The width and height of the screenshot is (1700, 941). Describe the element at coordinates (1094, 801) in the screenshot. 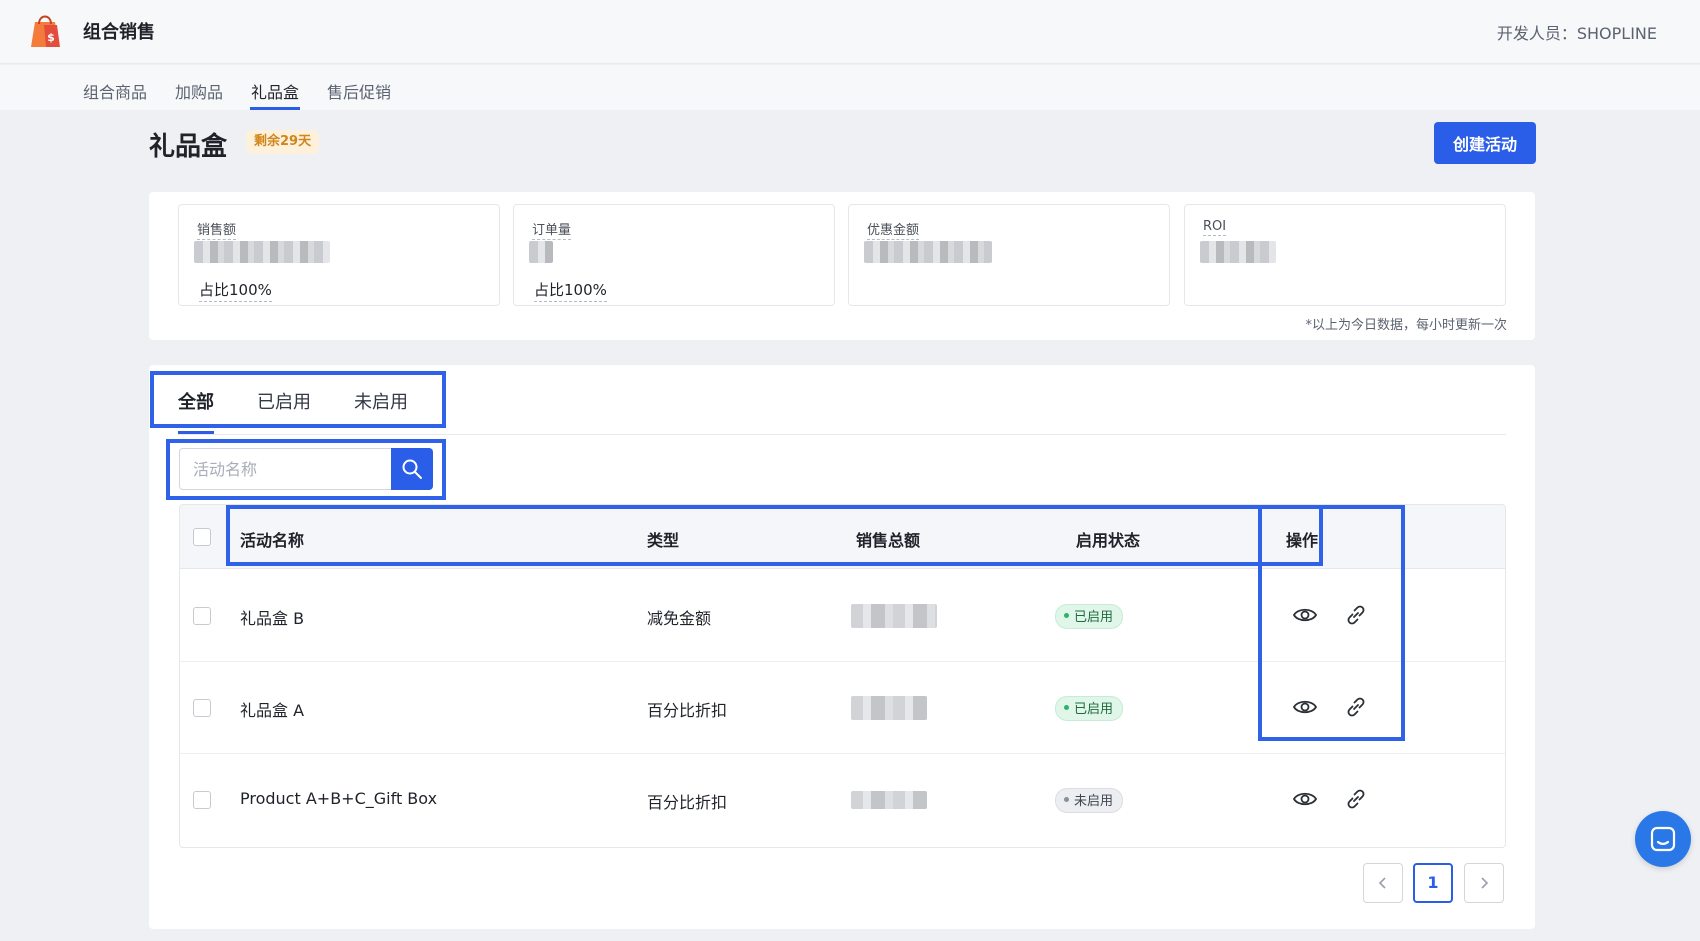

I see `status-text: 未启用` at that location.